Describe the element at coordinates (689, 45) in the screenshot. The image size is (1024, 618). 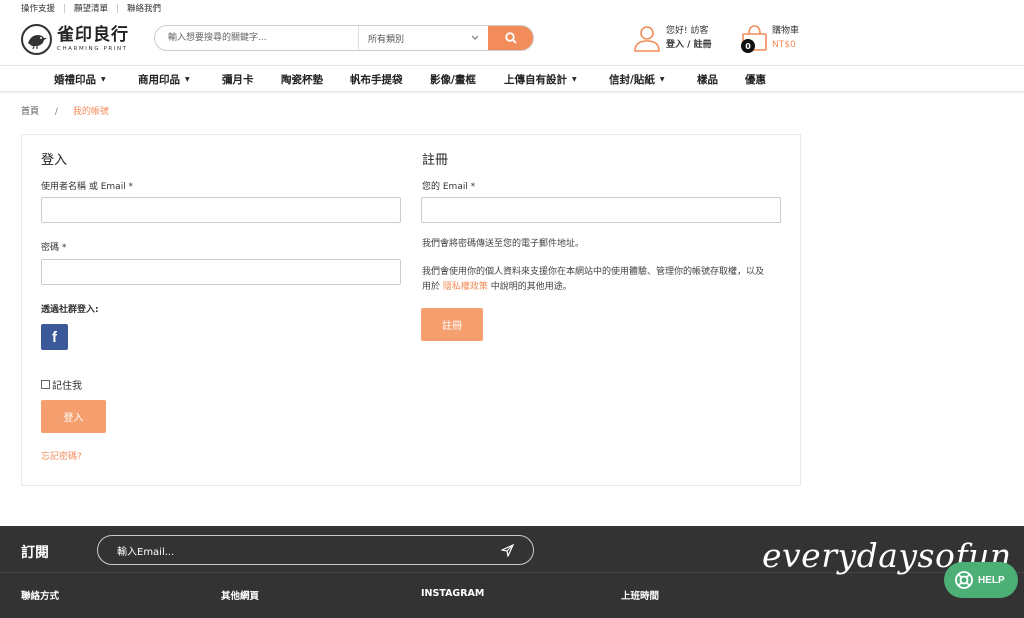
I see `login-register-link: 登入 / 註冊` at that location.